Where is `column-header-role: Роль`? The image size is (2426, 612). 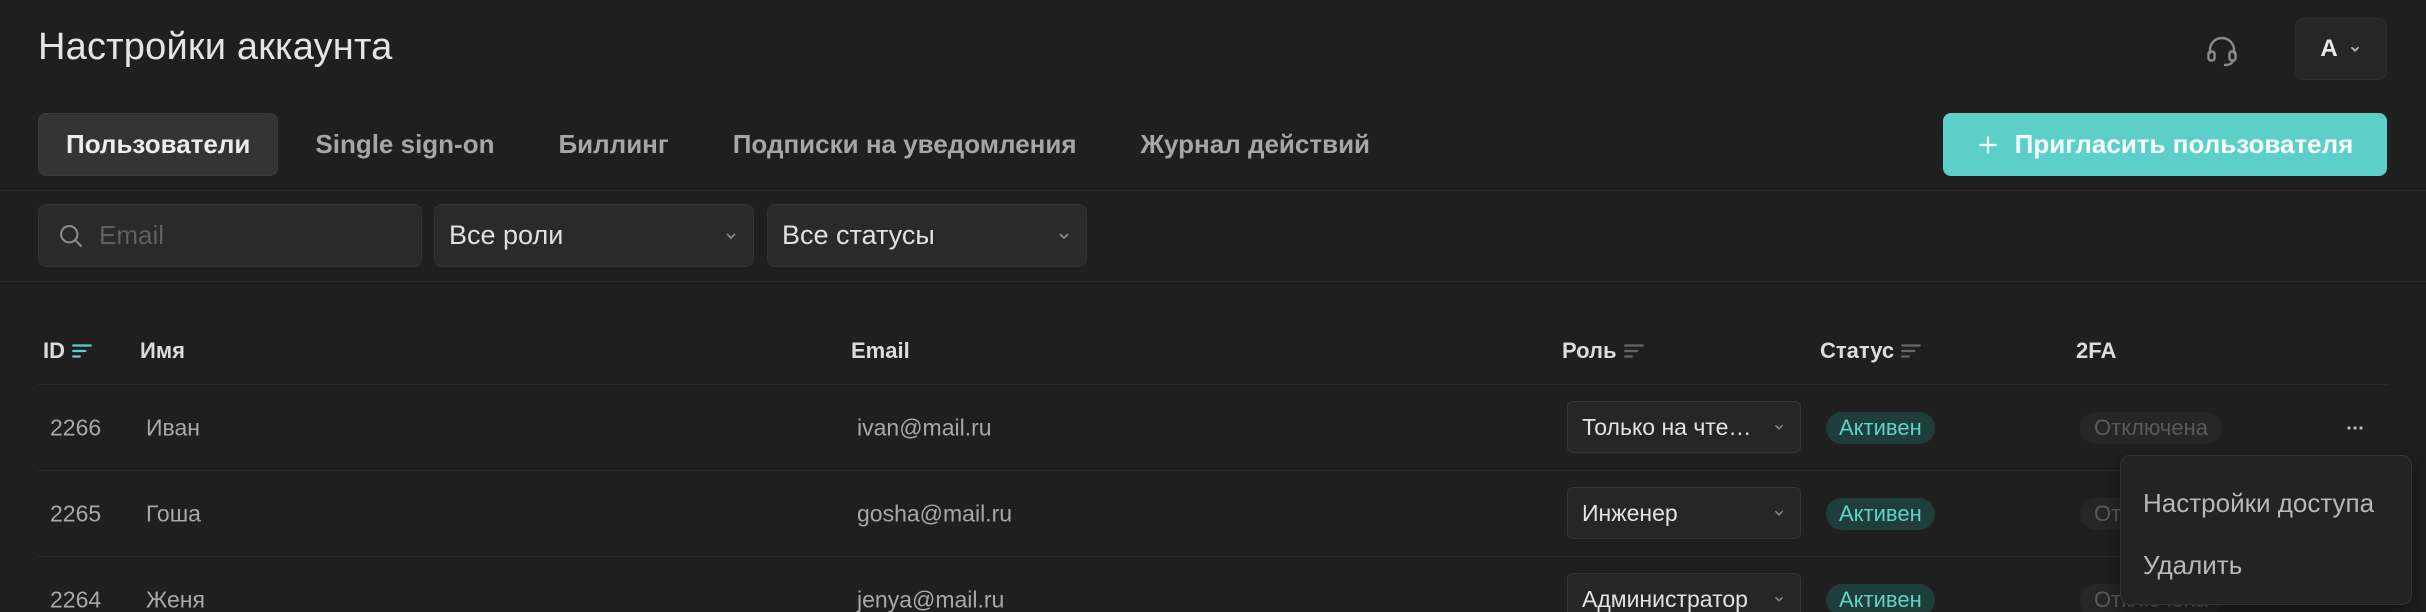
column-header-role: Роль is located at coordinates (1603, 351).